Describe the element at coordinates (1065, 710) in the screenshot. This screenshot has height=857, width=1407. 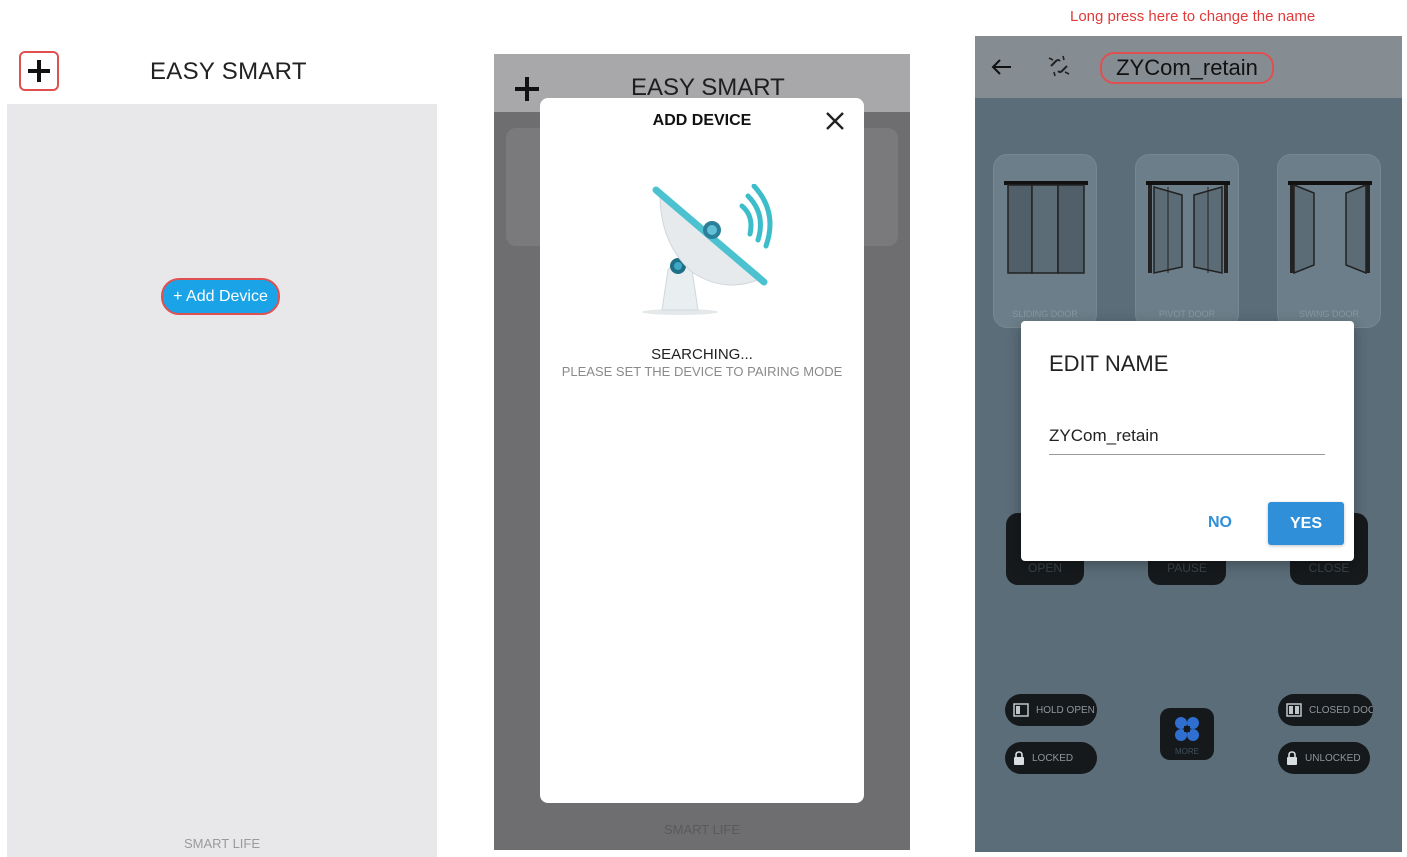
I see `hold-open-label: HOLD OPEN` at that location.